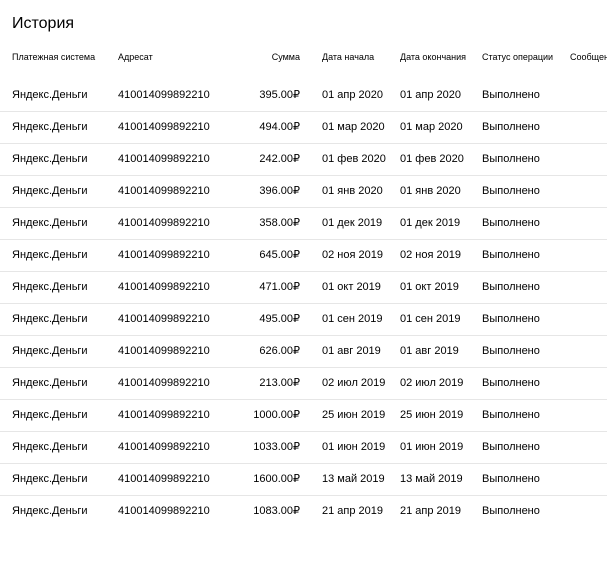  I want to click on cell-end-date: 01 дек 2019, so click(437, 223).